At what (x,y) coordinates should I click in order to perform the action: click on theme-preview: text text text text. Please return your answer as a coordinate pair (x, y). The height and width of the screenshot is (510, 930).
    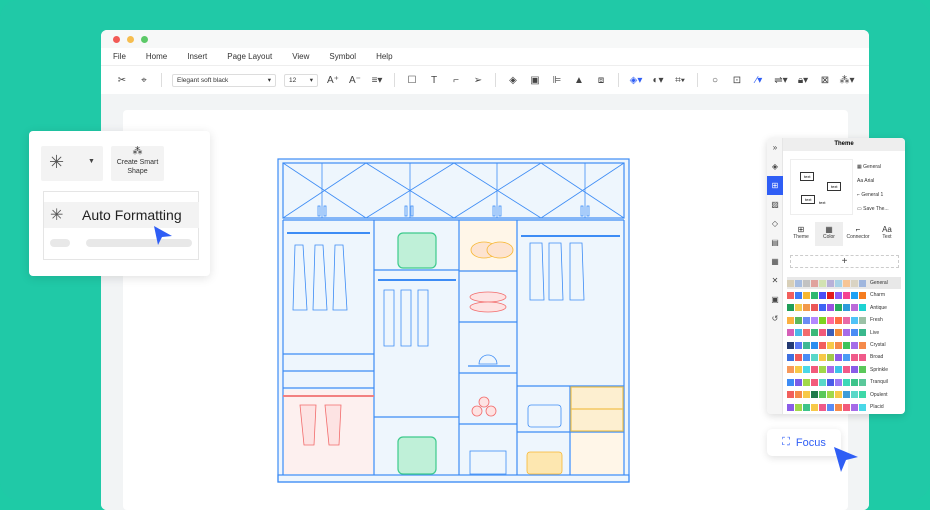
    Looking at the image, I should click on (821, 187).